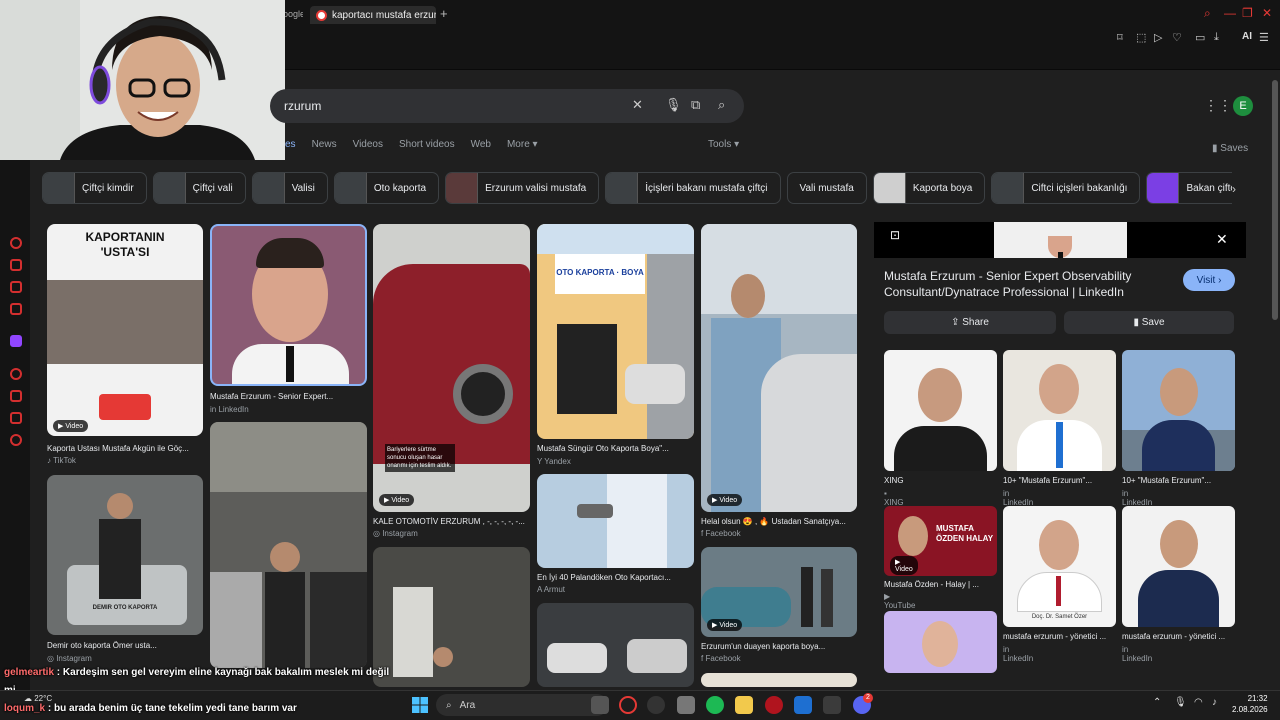  What do you see at coordinates (686, 705) in the screenshot?
I see `store-icon` at bounding box center [686, 705].